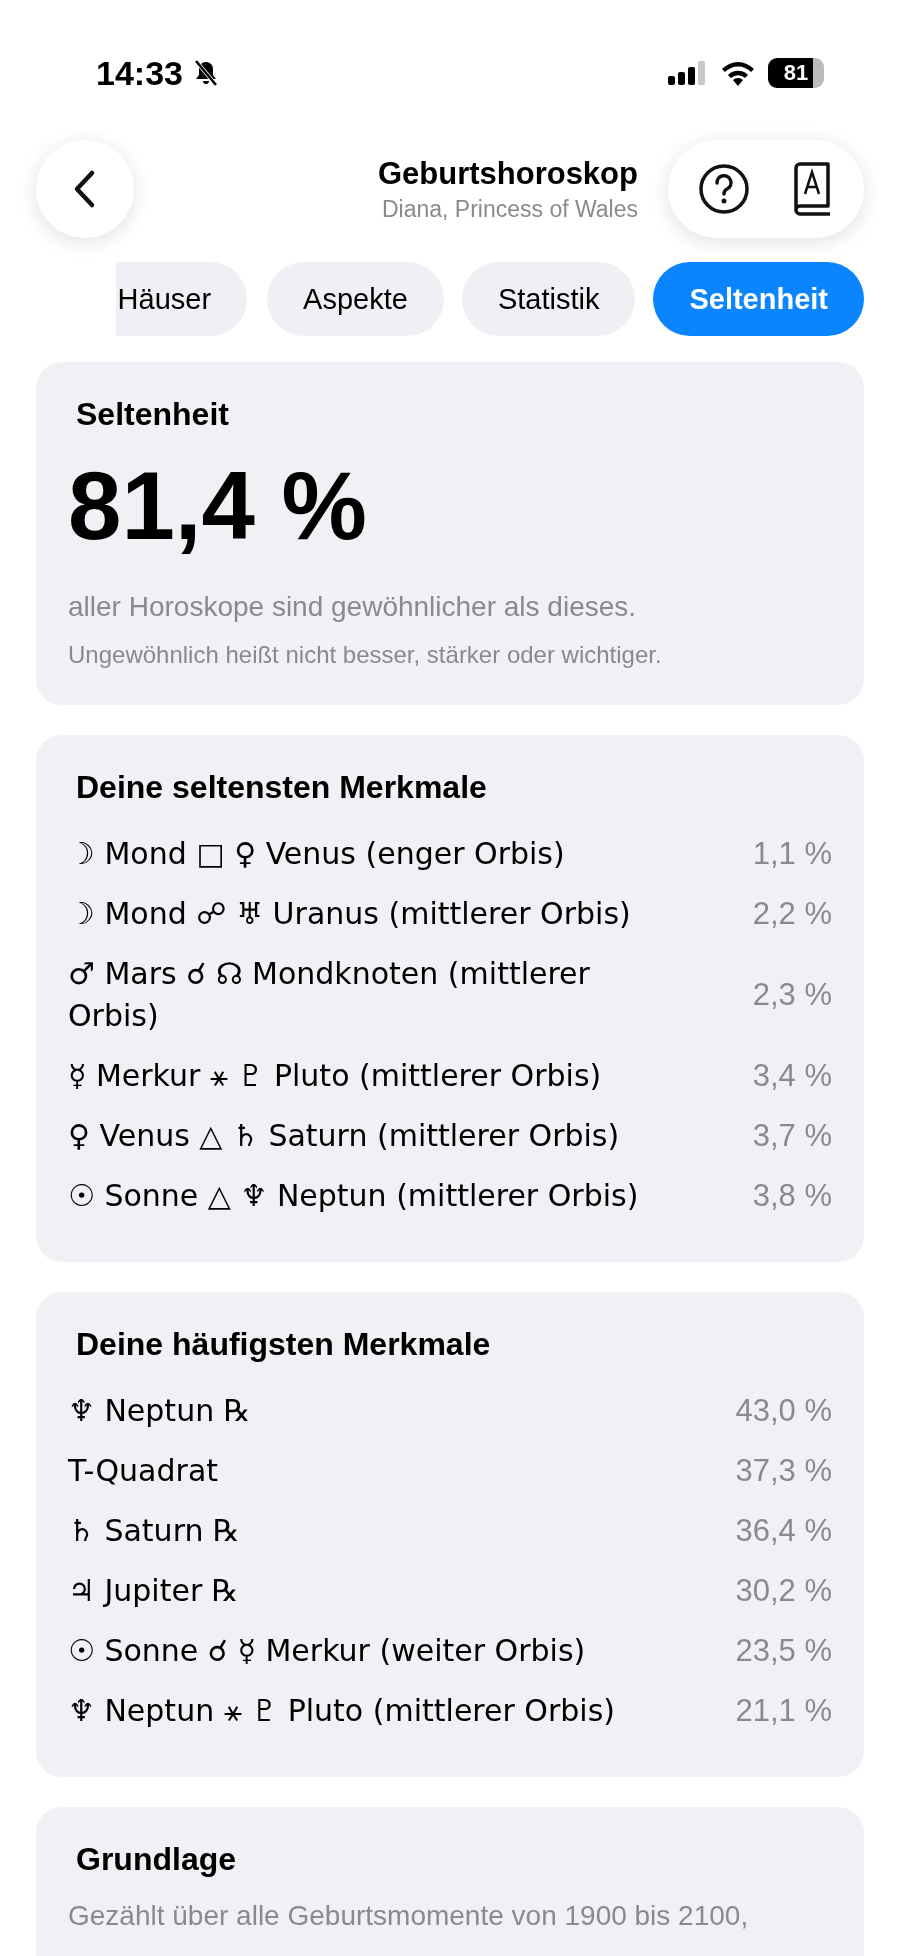 The width and height of the screenshot is (900, 1956). I want to click on tab: Statistik, so click(548, 299).